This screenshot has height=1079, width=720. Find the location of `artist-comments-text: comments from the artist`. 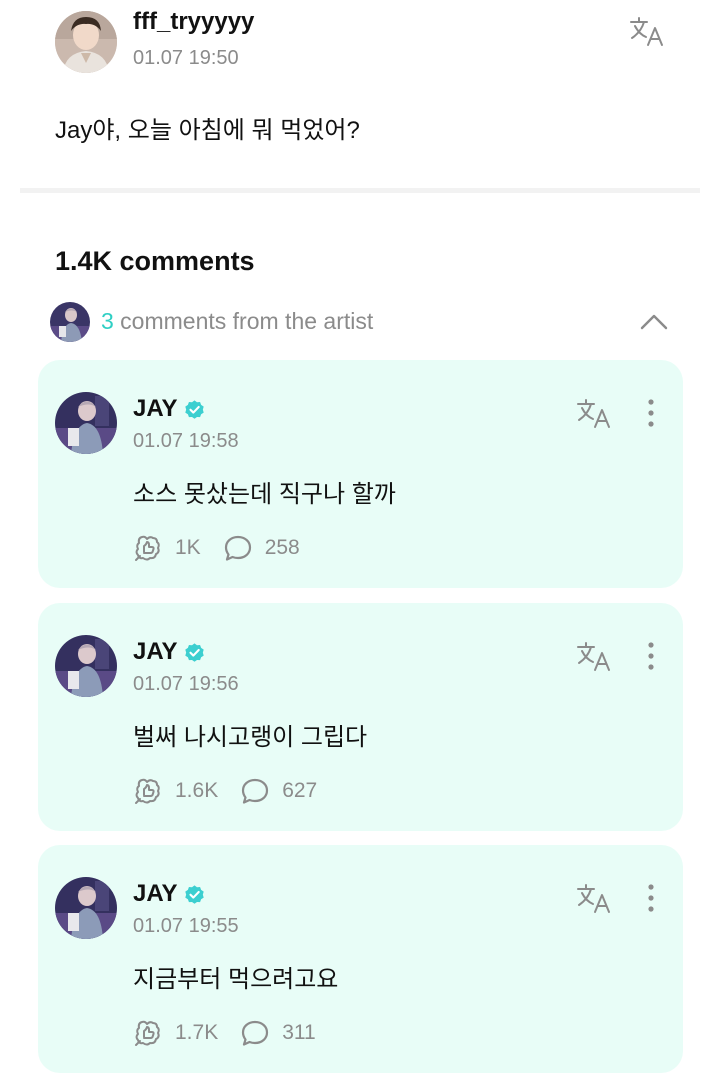

artist-comments-text: comments from the artist is located at coordinates (243, 321).